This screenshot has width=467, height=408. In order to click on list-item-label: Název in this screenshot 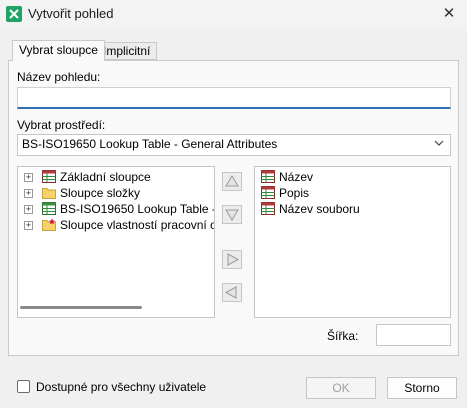, I will do `click(296, 177)`.